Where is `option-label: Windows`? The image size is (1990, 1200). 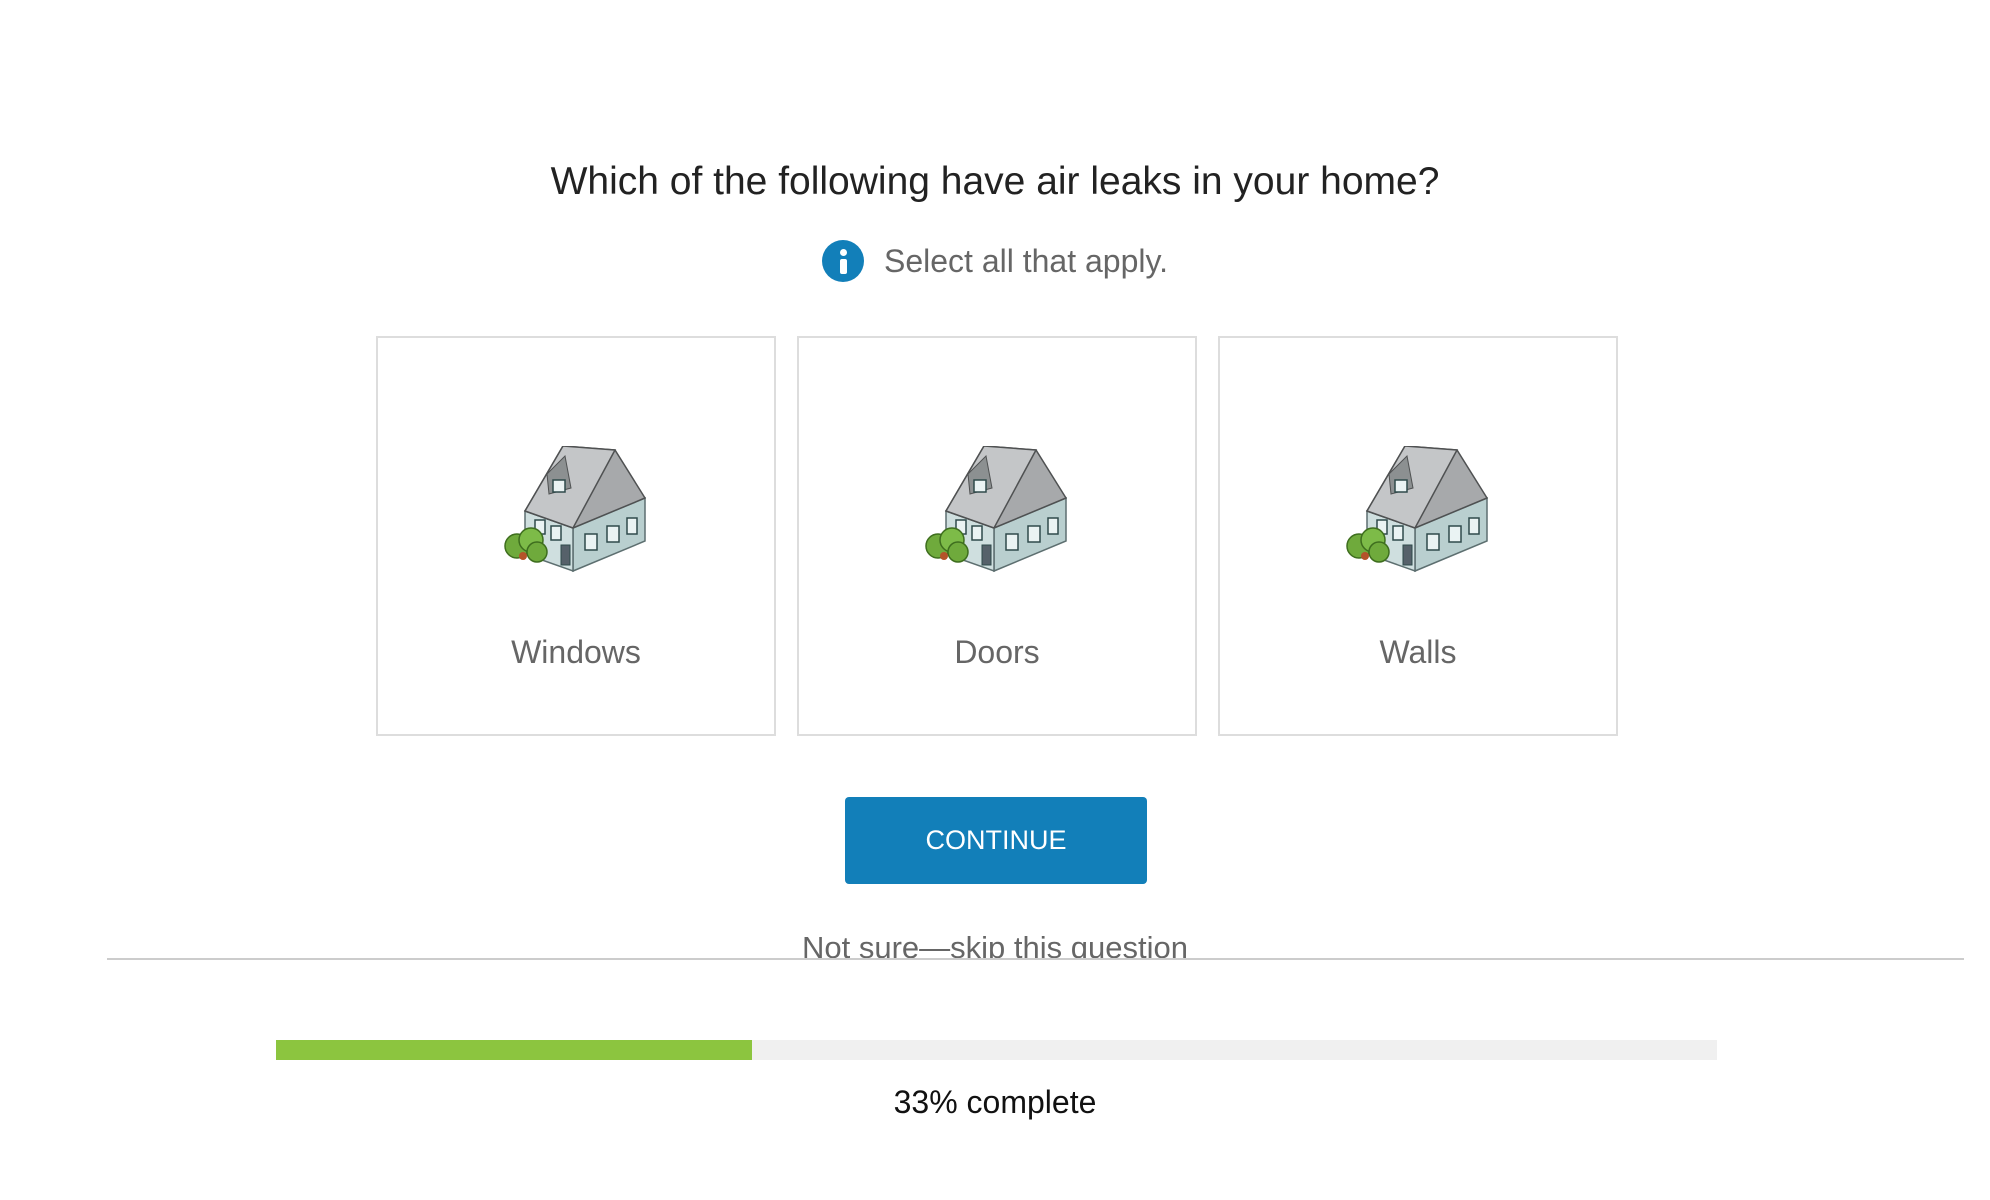 option-label: Windows is located at coordinates (576, 652).